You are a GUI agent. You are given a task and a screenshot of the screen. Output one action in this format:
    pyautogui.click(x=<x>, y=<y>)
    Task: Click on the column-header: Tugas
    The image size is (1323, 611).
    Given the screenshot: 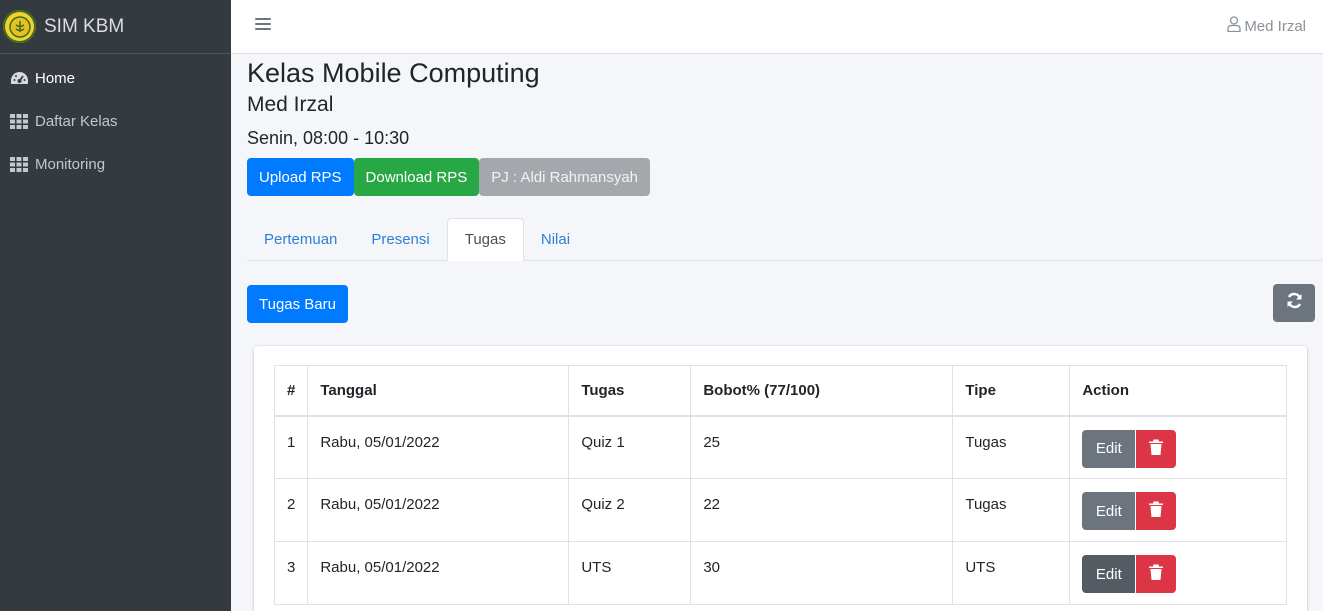 What is the action you would take?
    pyautogui.click(x=630, y=391)
    